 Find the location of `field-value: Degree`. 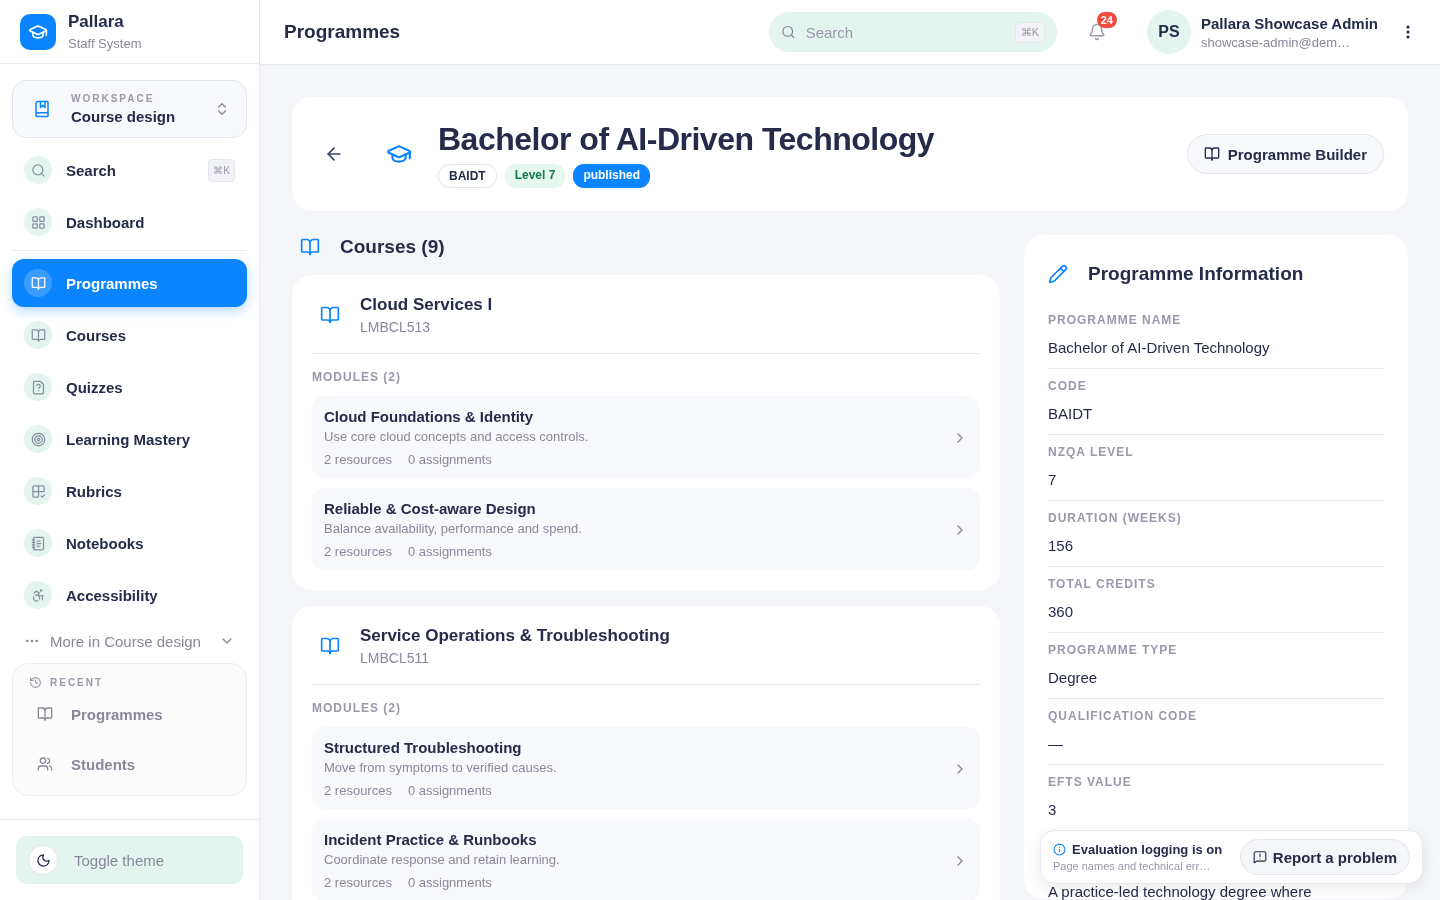

field-value: Degree is located at coordinates (1073, 677).